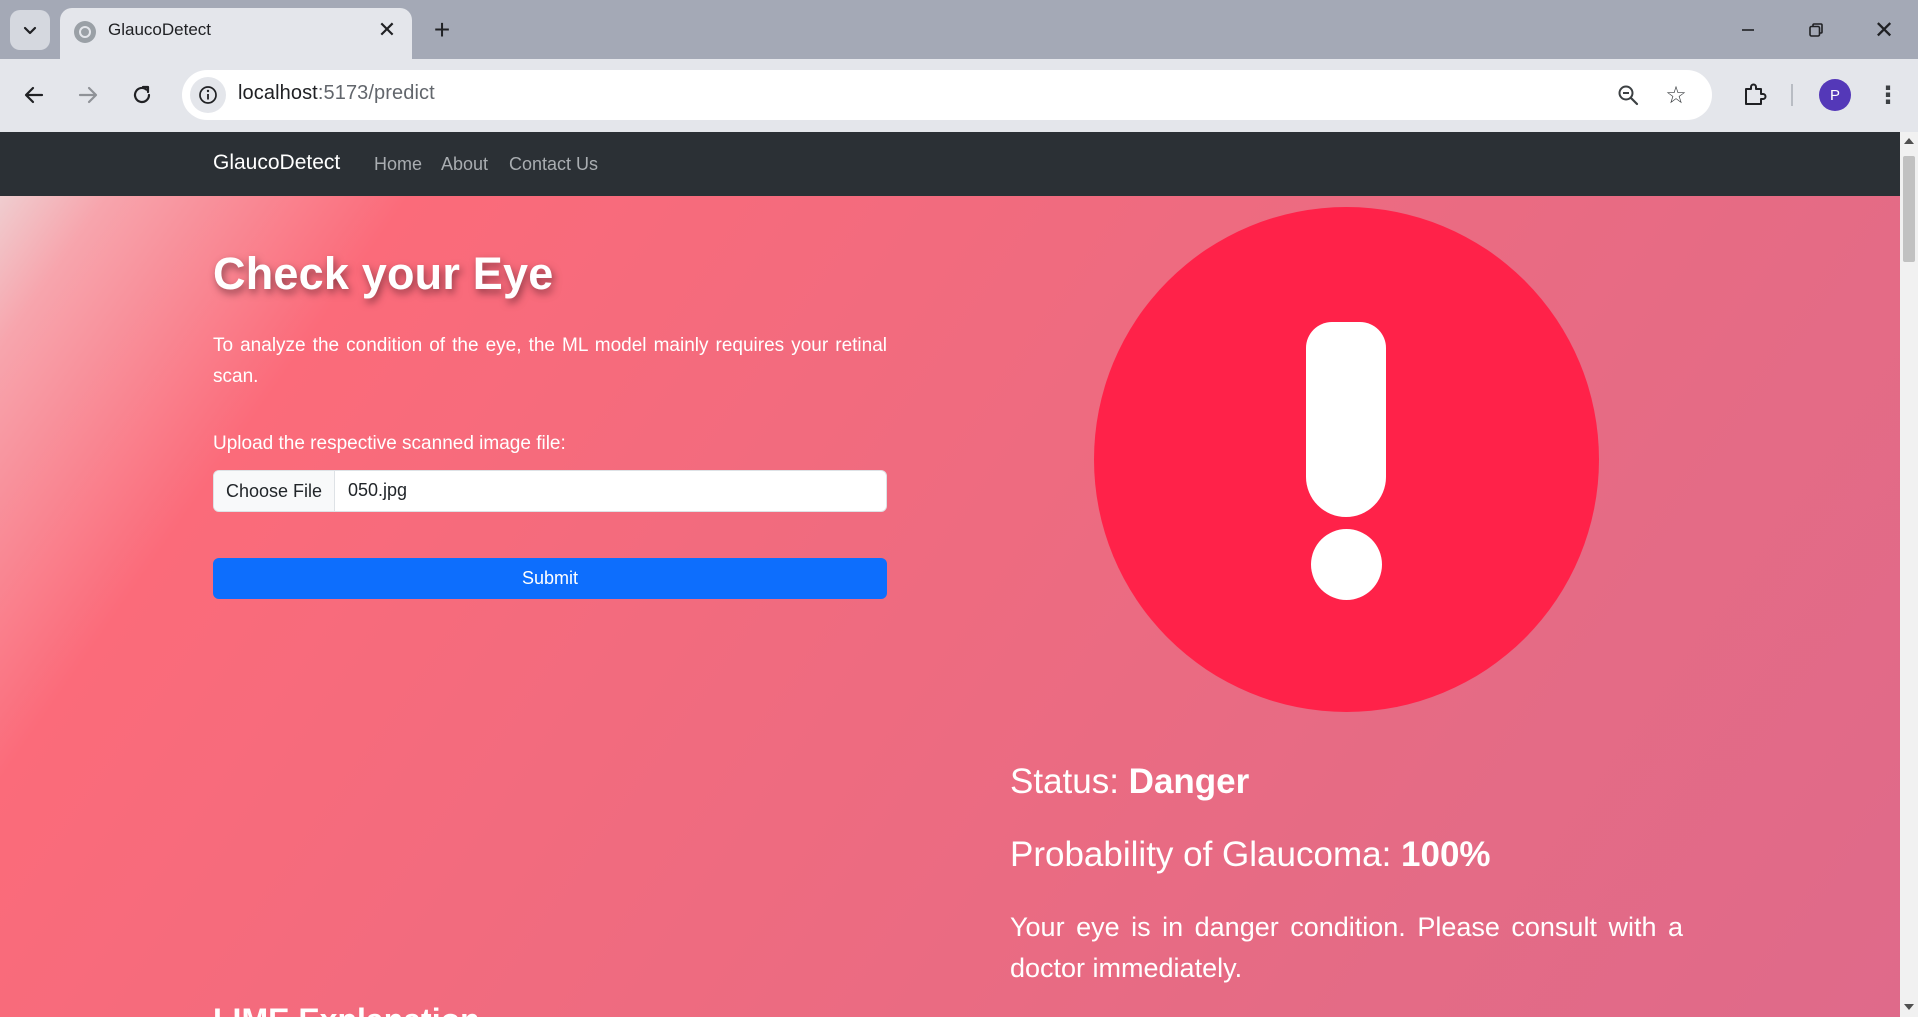 This screenshot has width=1918, height=1017. Describe the element at coordinates (1888, 95) in the screenshot. I see `browser-menu-button: ⋮` at that location.